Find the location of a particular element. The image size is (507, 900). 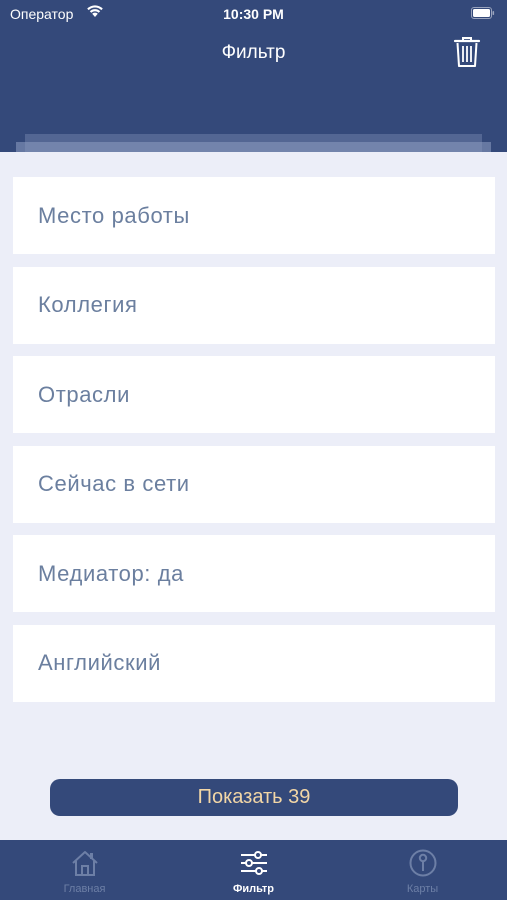

filter-item-workplace: Место работы is located at coordinates (254, 215).